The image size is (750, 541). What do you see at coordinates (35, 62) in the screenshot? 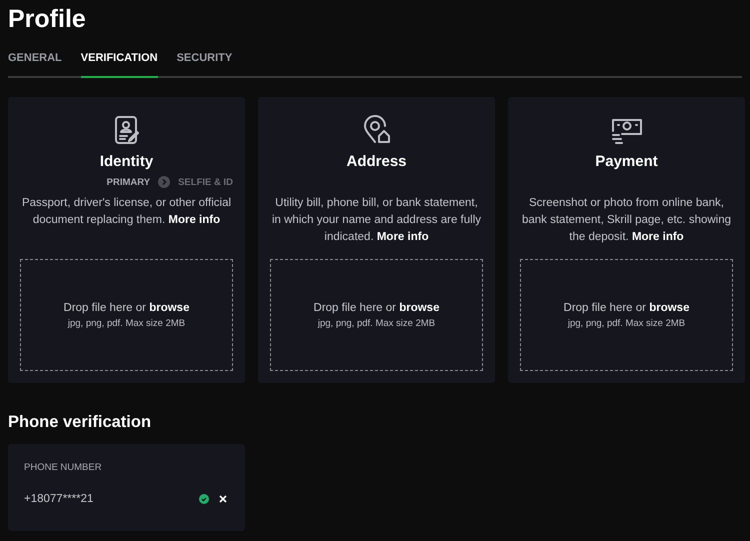
I see `tab: GENERAL` at bounding box center [35, 62].